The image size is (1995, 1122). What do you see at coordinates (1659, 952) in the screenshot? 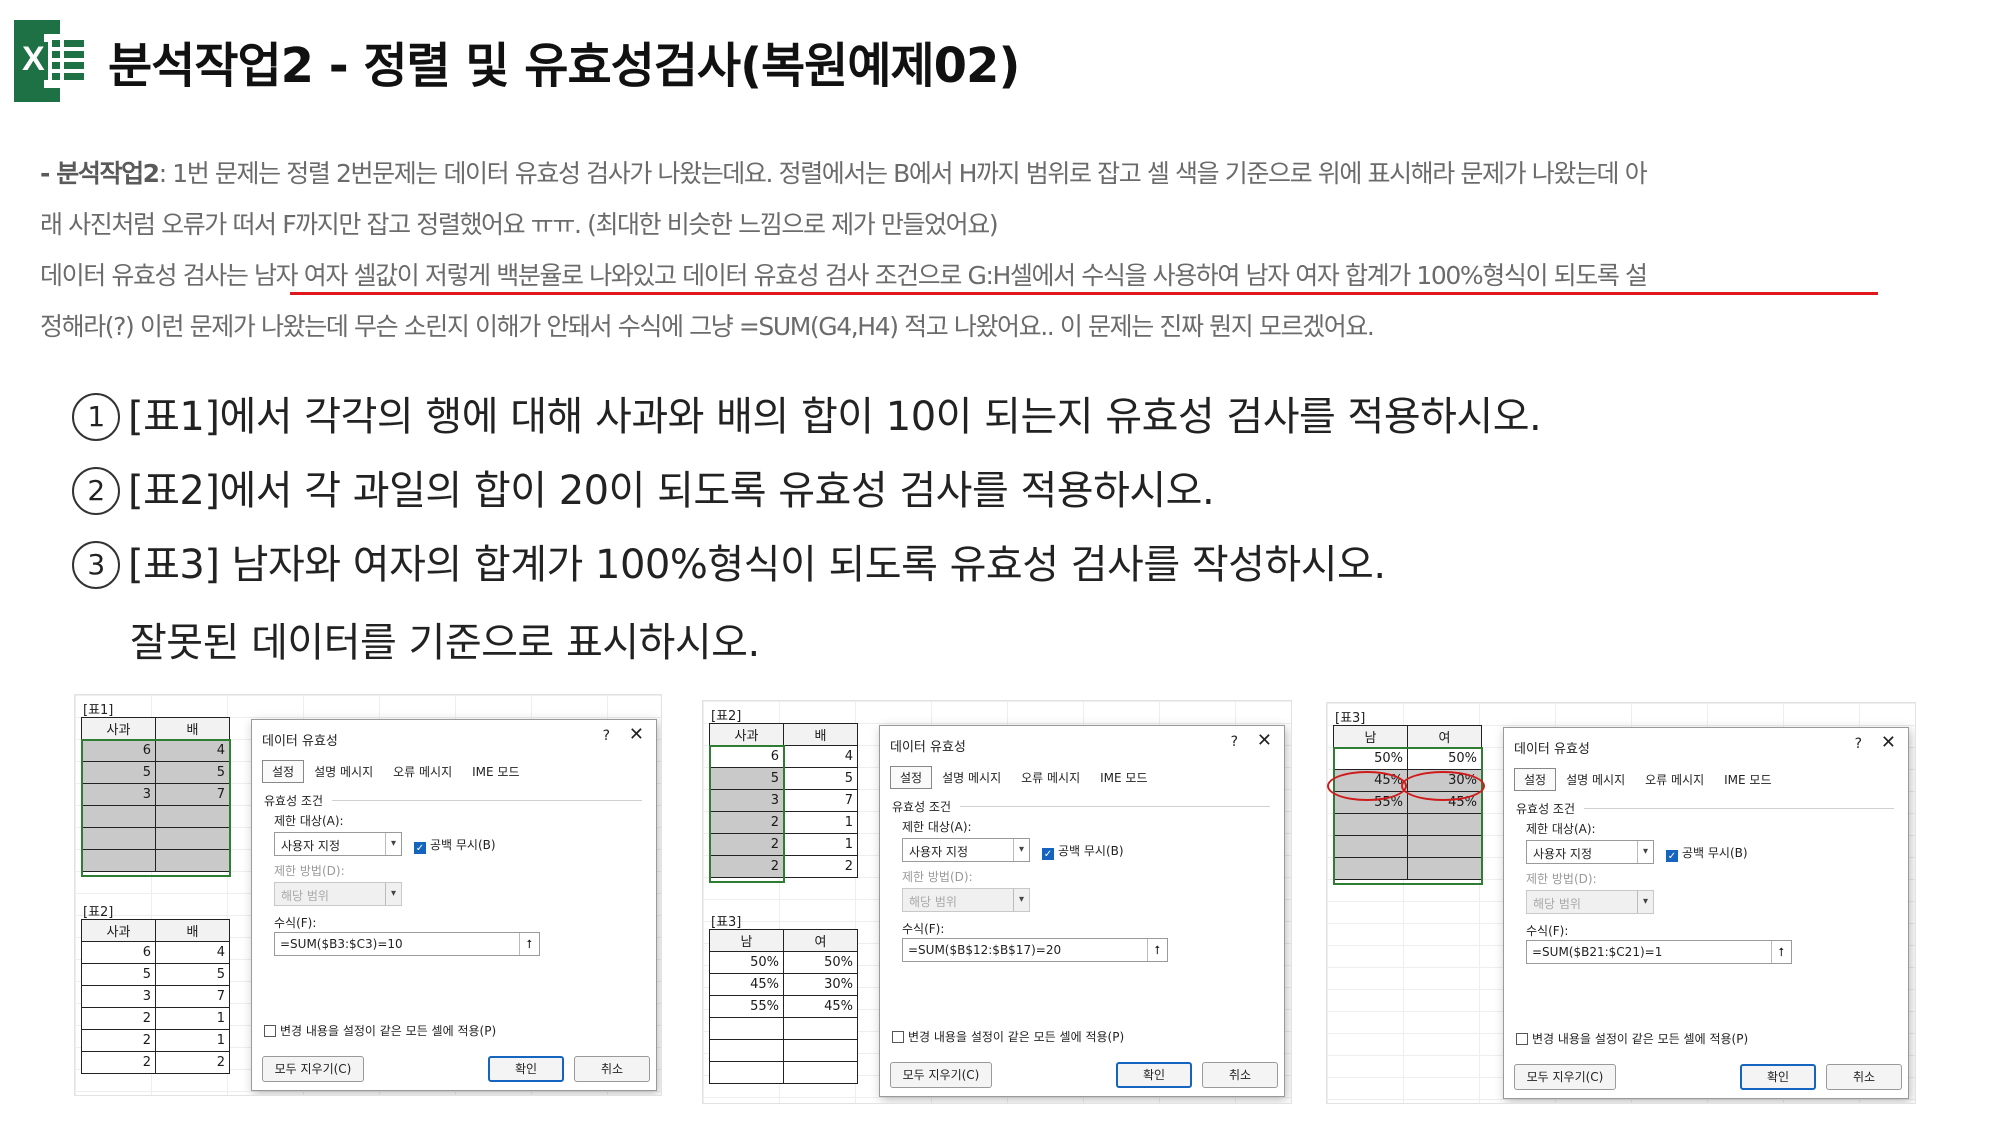
I see `formula-input: =SUM($B21:$C21)=1 ⭡` at bounding box center [1659, 952].